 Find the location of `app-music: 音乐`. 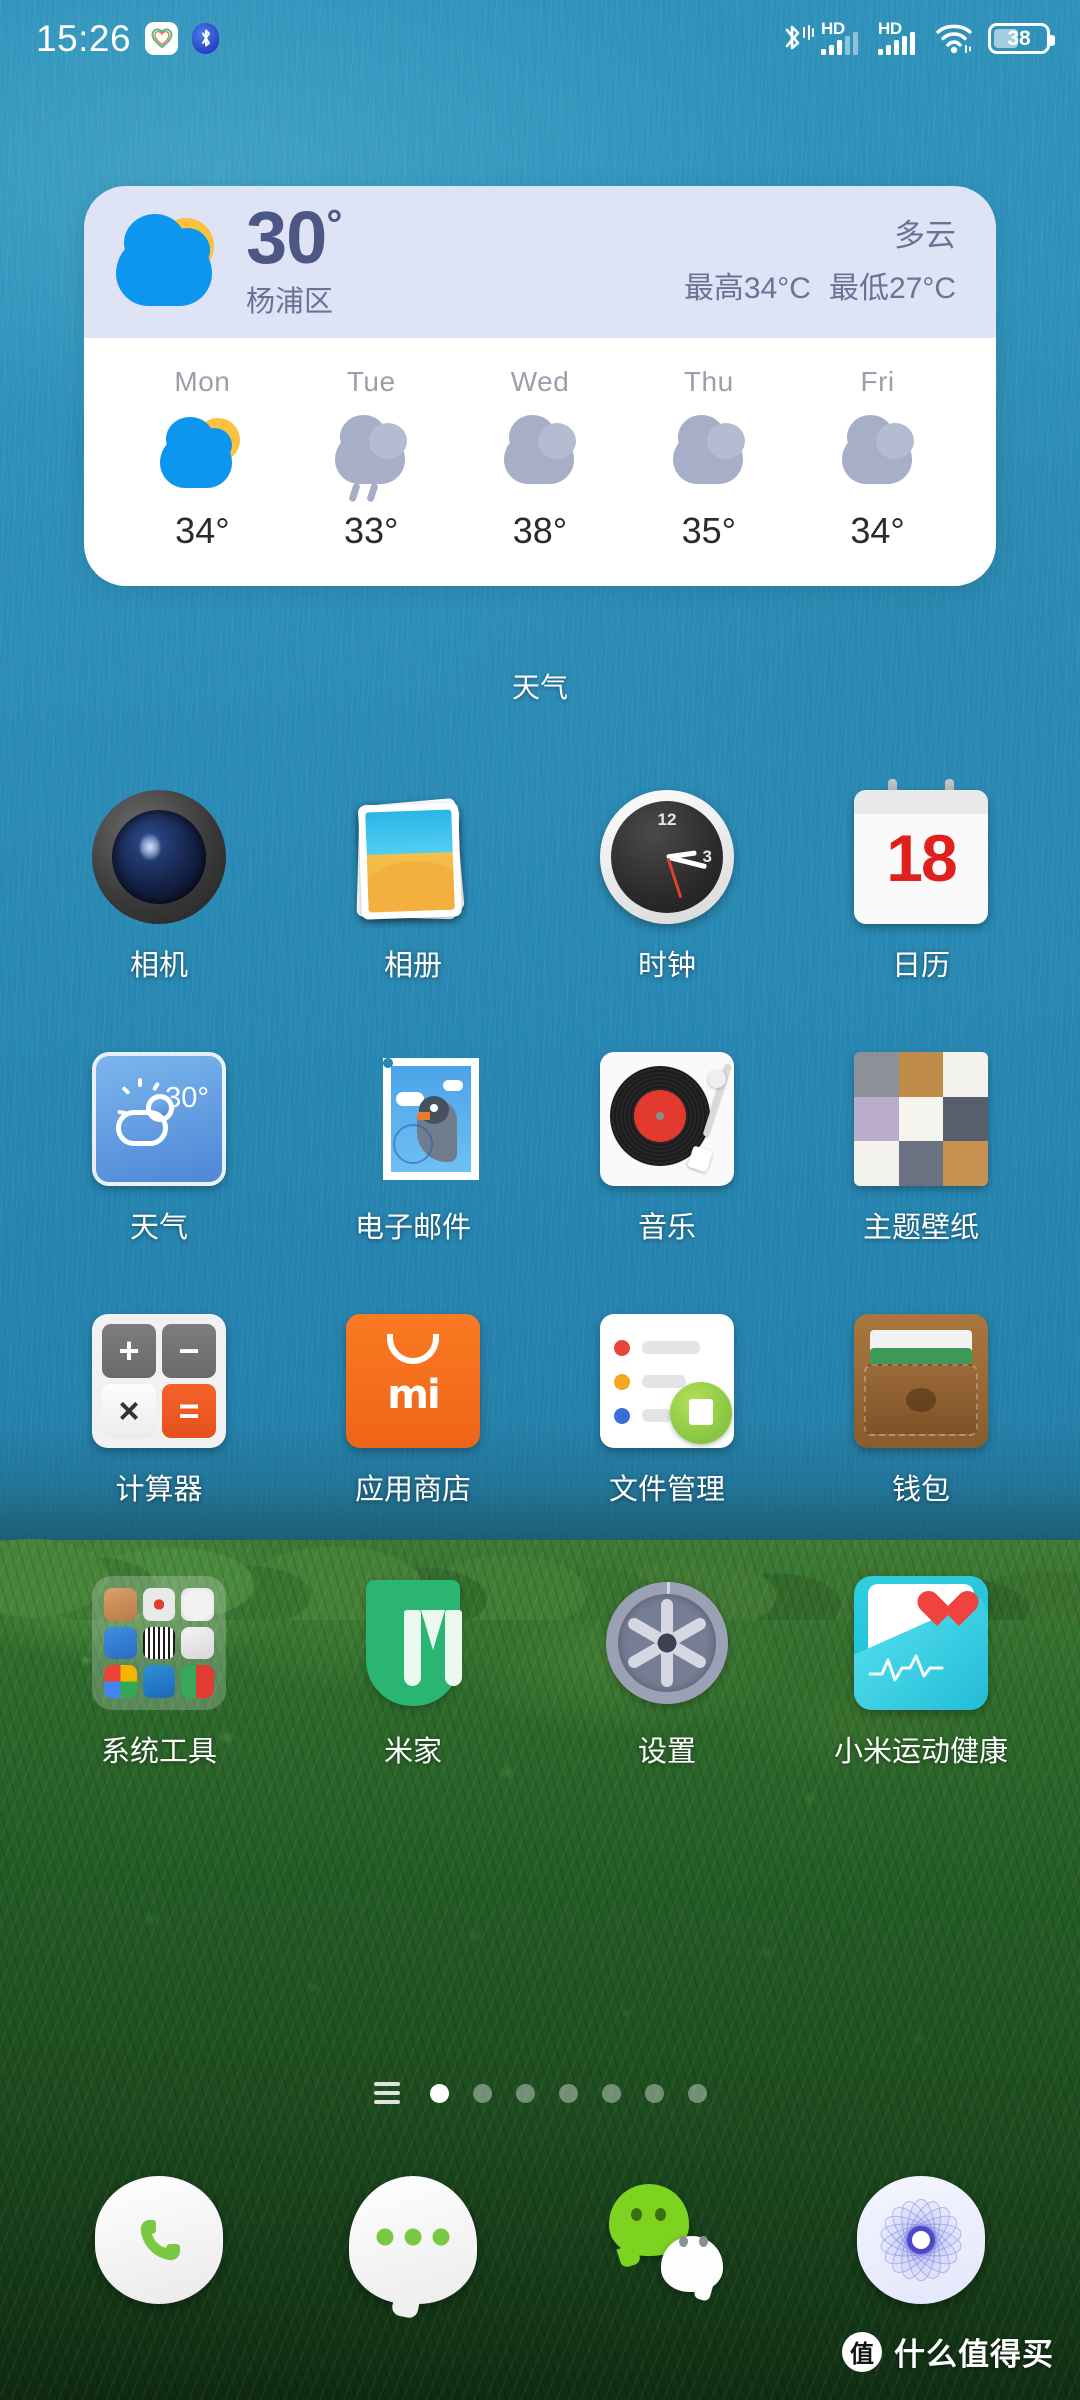

app-music: 音乐 is located at coordinates (667, 1149).